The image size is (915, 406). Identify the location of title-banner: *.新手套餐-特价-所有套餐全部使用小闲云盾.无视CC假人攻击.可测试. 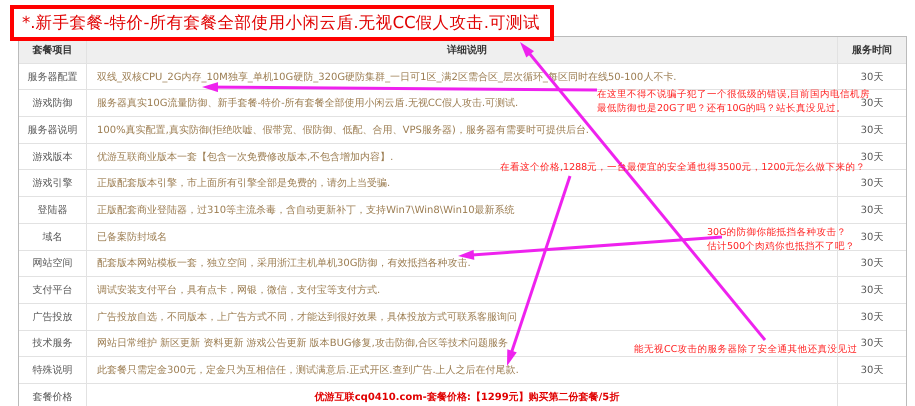
(282, 23).